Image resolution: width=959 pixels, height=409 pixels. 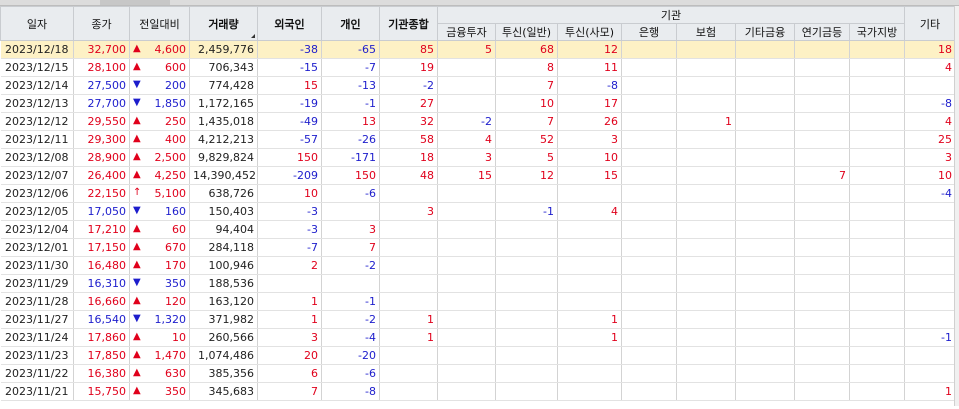 I want to click on cell-close: 17,050, so click(x=101, y=211).